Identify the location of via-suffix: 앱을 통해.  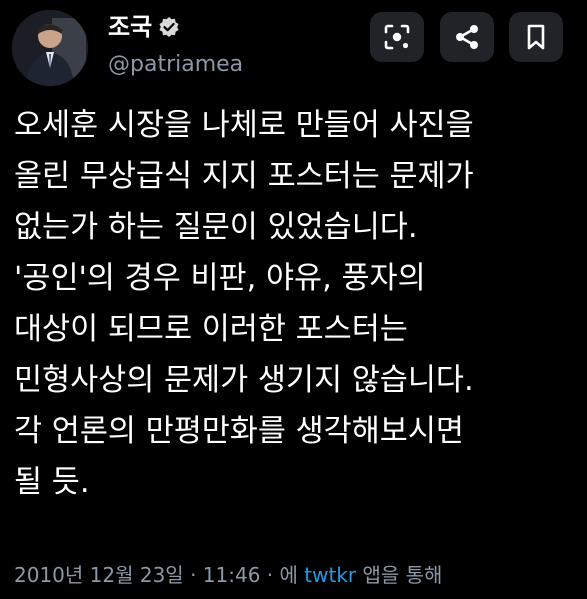
(399, 575).